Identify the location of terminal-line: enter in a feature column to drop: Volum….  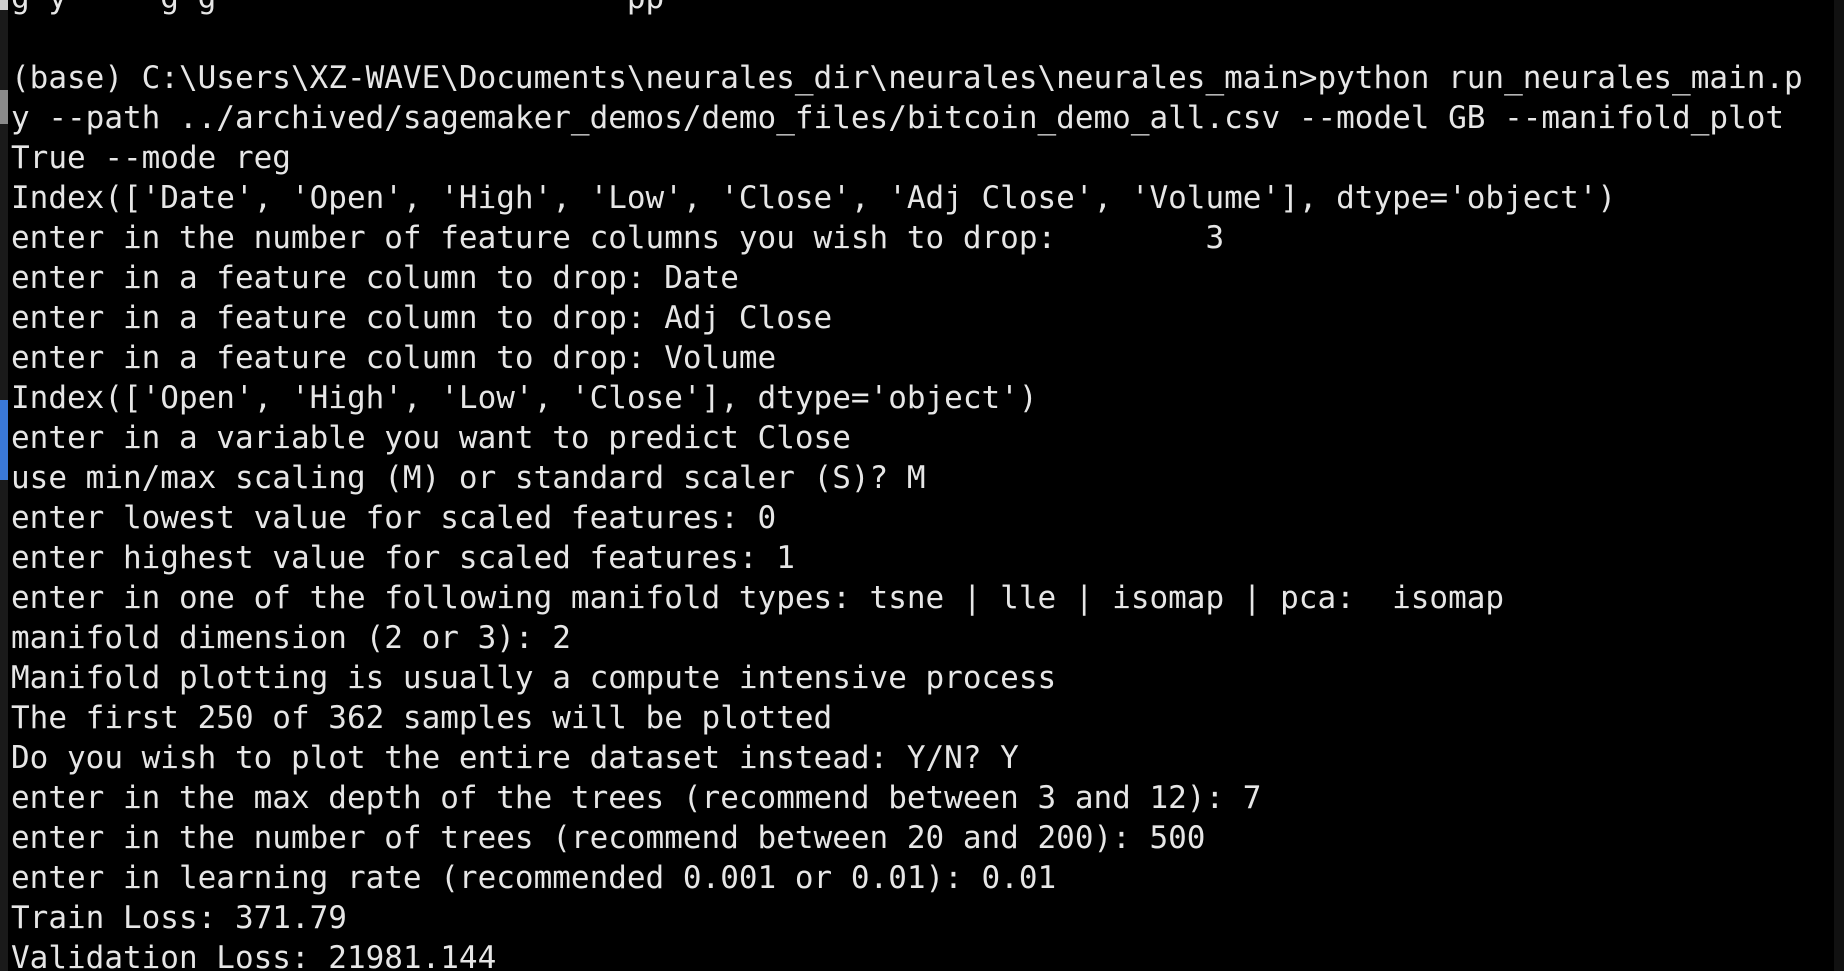
(394, 358).